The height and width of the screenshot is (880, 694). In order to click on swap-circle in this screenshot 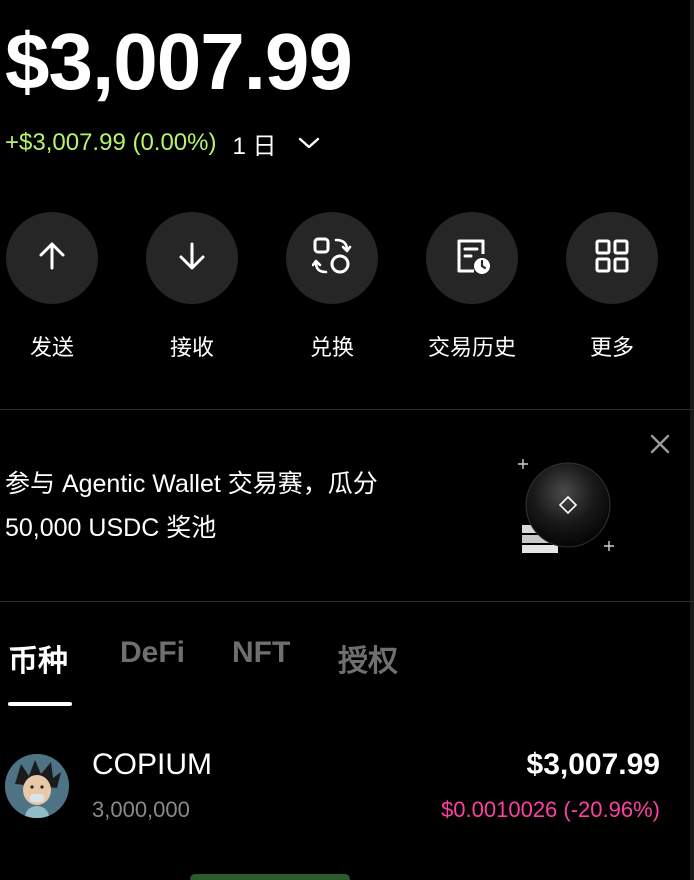, I will do `click(332, 258)`.